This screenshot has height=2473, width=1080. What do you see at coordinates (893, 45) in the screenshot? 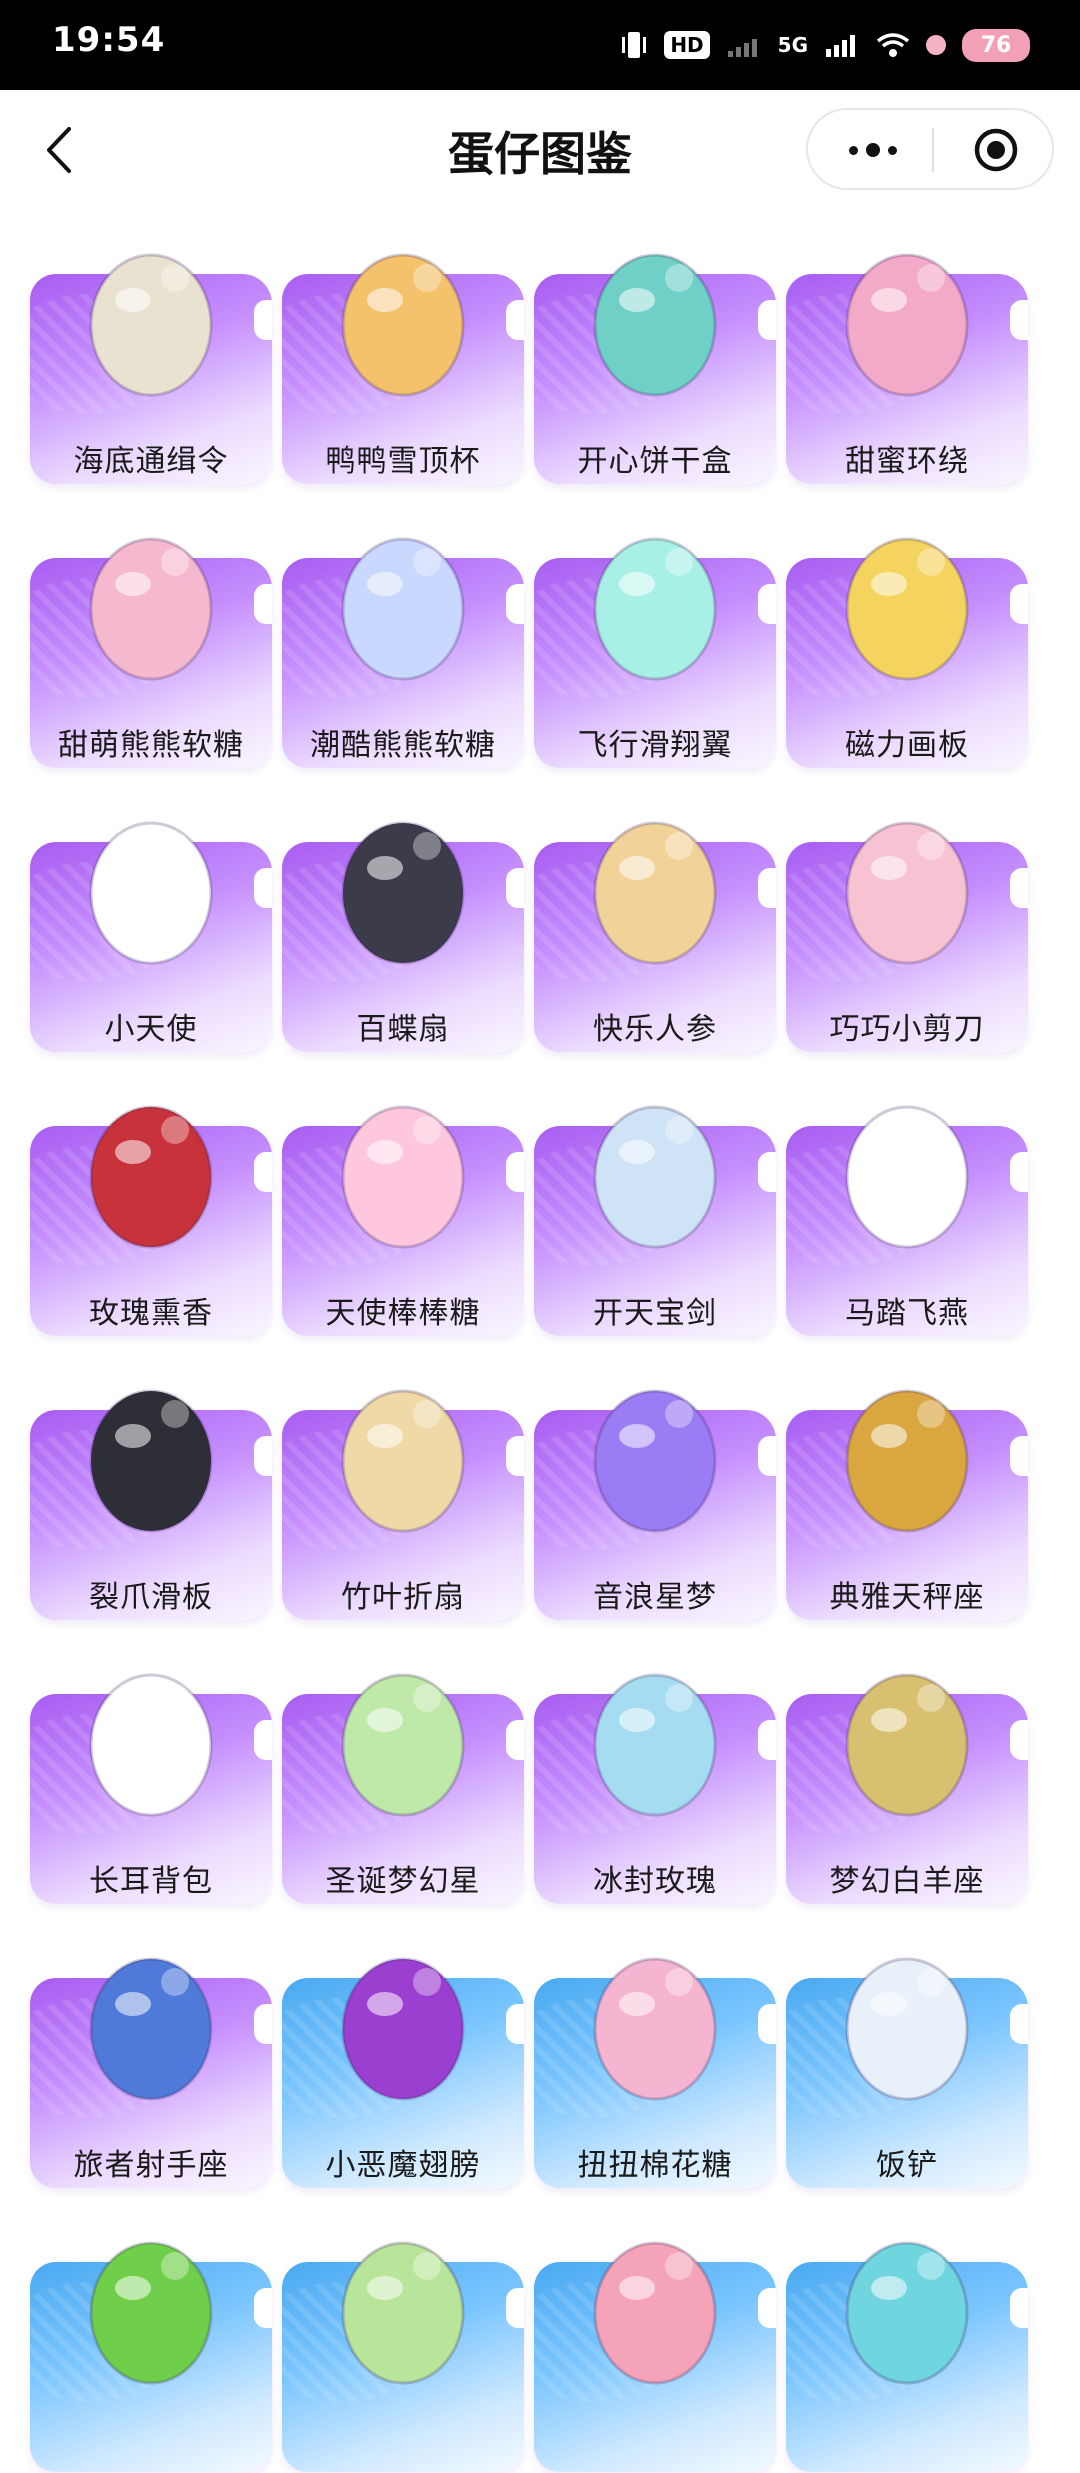
I see `wifi-icon` at bounding box center [893, 45].